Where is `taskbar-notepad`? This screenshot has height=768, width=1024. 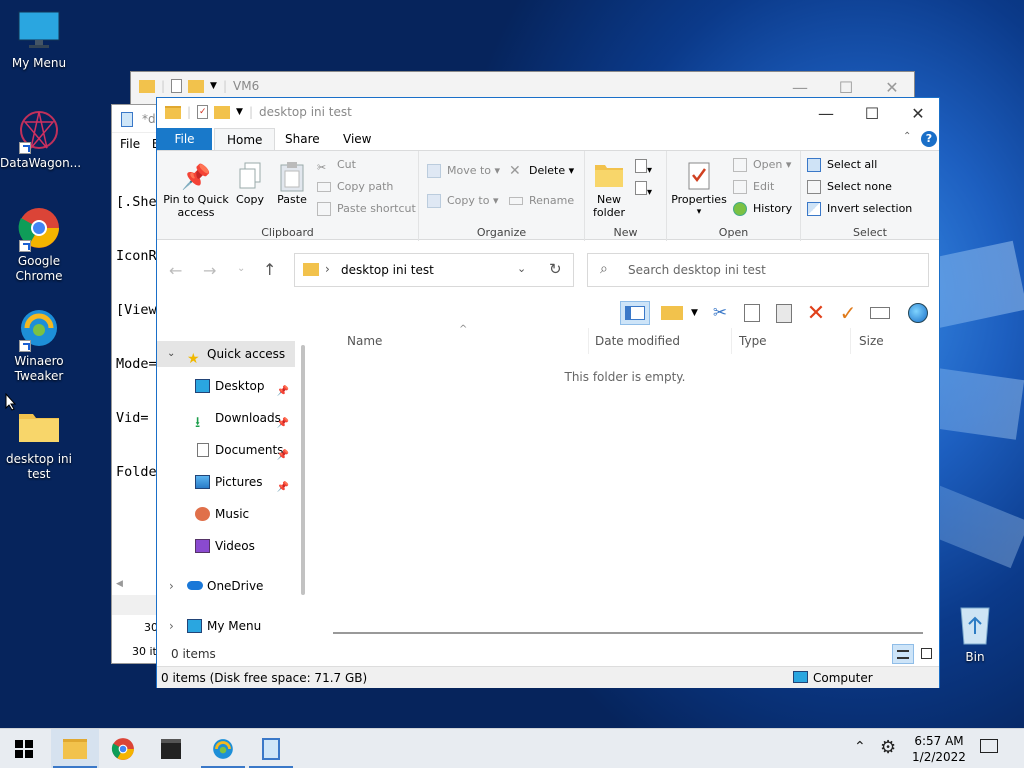 taskbar-notepad is located at coordinates (271, 748).